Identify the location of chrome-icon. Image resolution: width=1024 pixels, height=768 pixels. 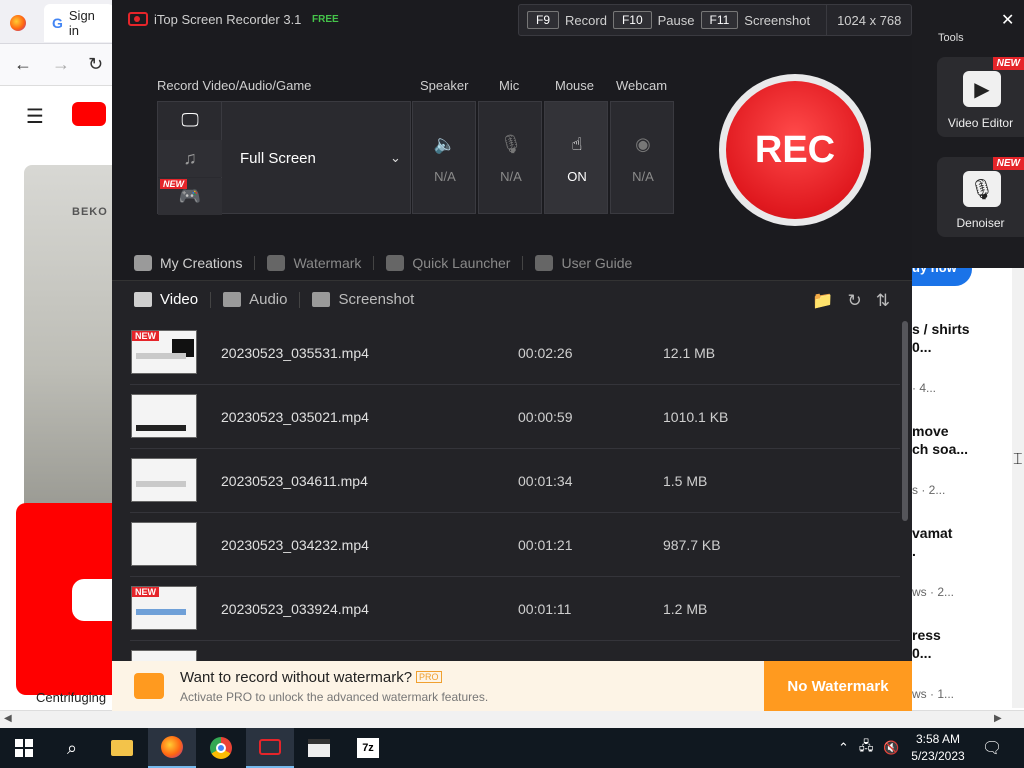
(221, 748).